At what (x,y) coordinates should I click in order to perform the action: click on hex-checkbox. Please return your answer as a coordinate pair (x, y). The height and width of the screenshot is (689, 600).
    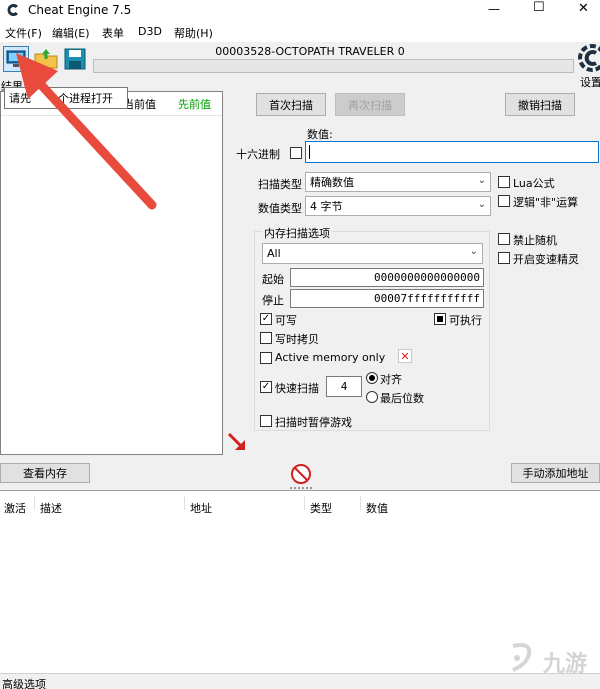
    Looking at the image, I should click on (296, 153).